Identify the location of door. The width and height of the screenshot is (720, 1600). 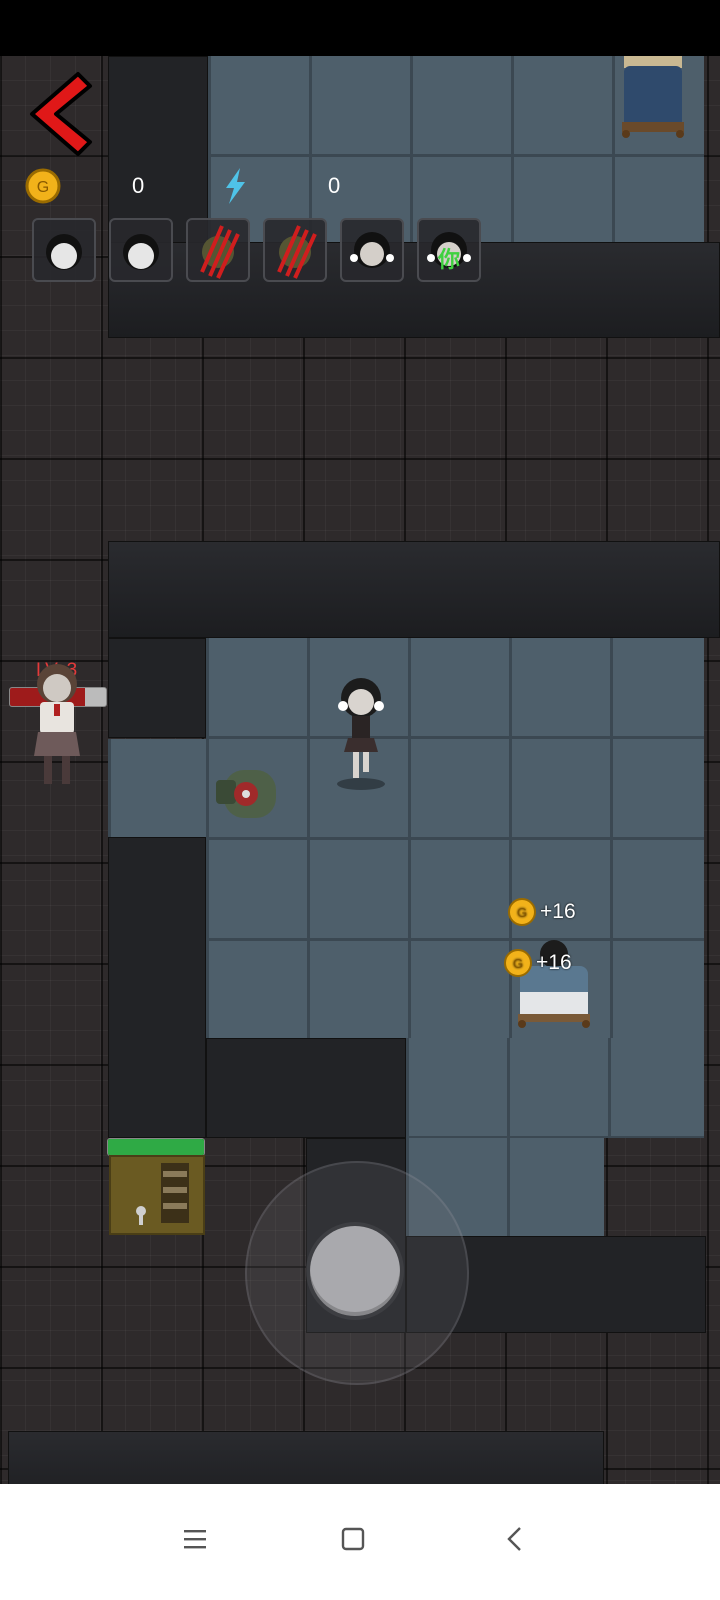
(157, 1195).